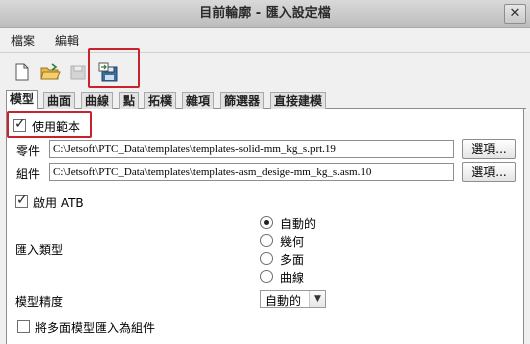 The width and height of the screenshot is (530, 344). What do you see at coordinates (28, 151) in the screenshot?
I see `part-template-label: 零件` at bounding box center [28, 151].